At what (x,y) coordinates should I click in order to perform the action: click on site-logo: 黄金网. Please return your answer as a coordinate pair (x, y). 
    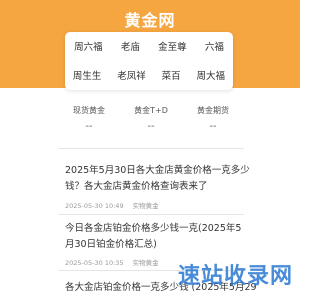
    Looking at the image, I should click on (150, 19).